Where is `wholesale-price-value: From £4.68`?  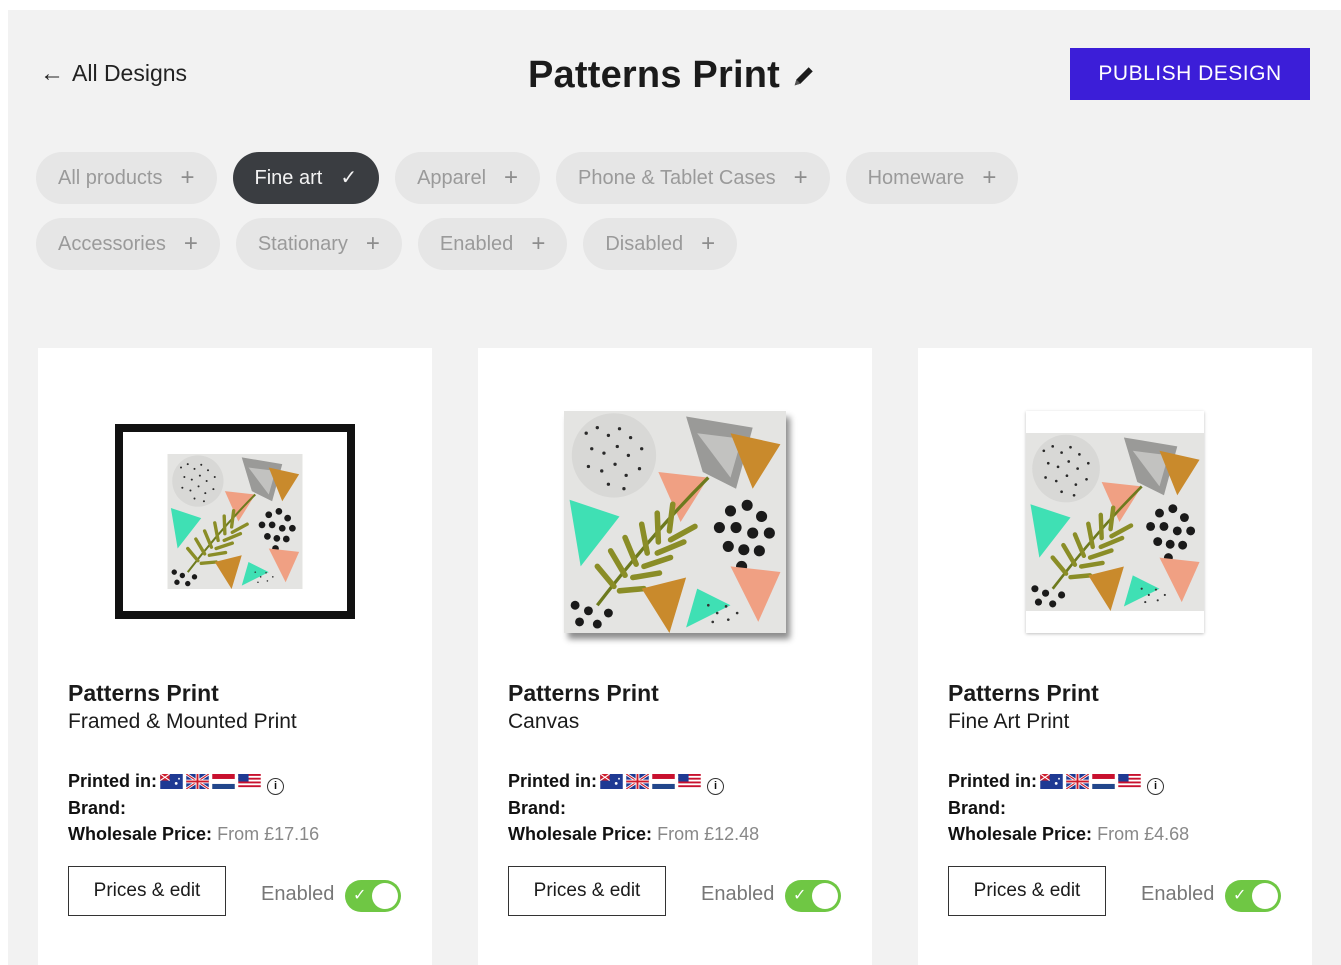 wholesale-price-value: From £4.68 is located at coordinates (1143, 834).